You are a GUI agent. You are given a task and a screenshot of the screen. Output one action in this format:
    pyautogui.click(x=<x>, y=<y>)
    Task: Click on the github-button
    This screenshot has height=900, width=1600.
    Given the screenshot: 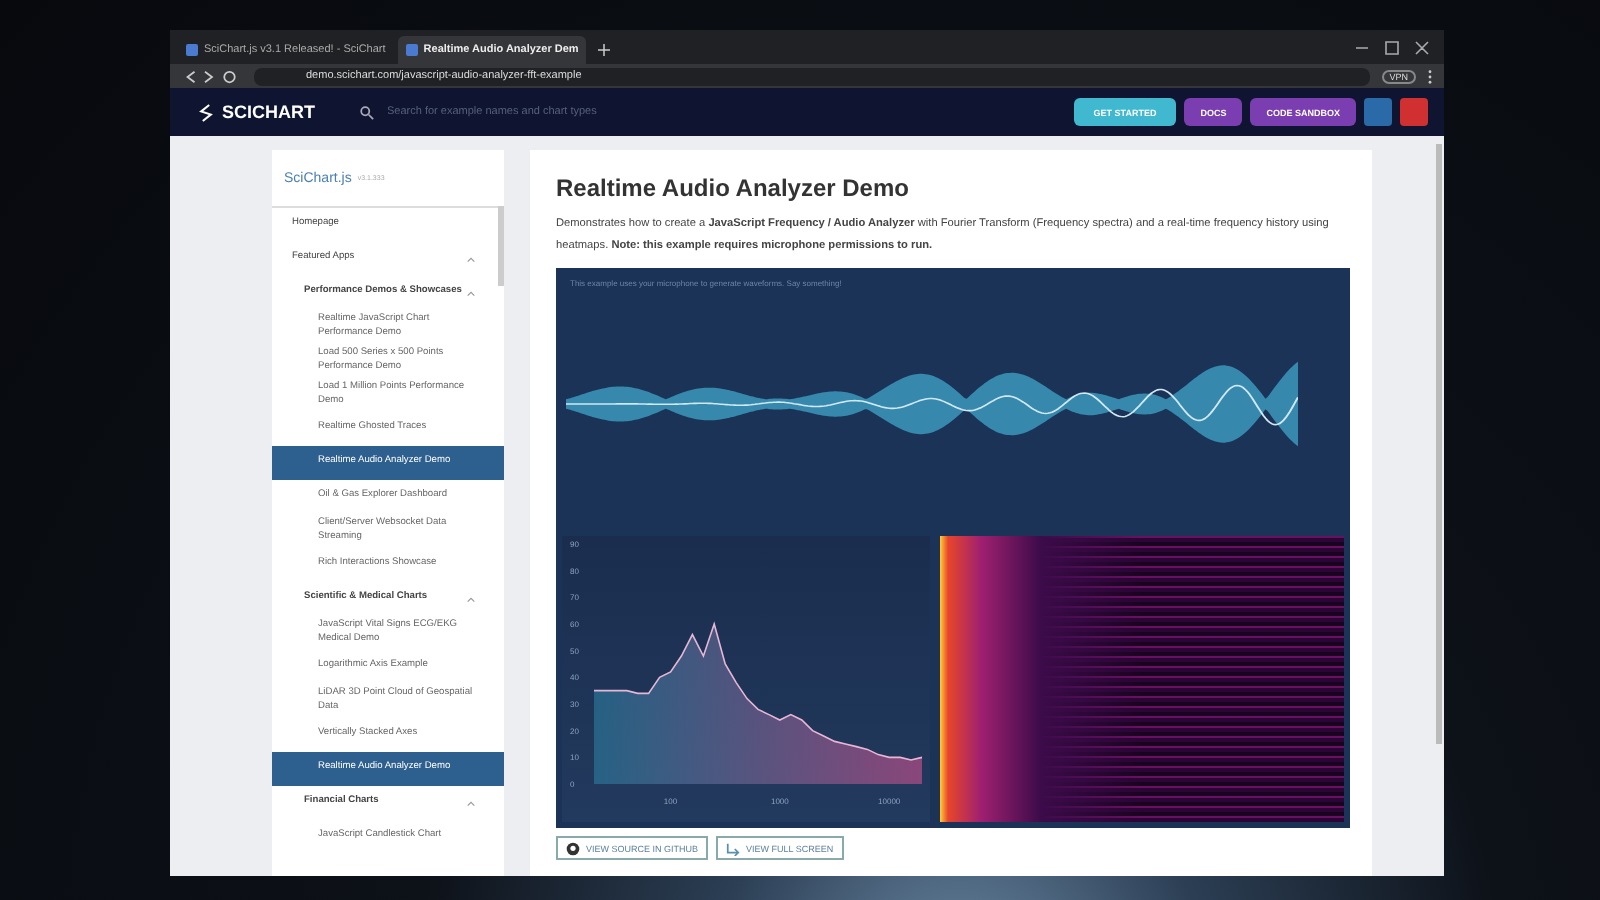 What is the action you would take?
    pyautogui.click(x=1378, y=112)
    